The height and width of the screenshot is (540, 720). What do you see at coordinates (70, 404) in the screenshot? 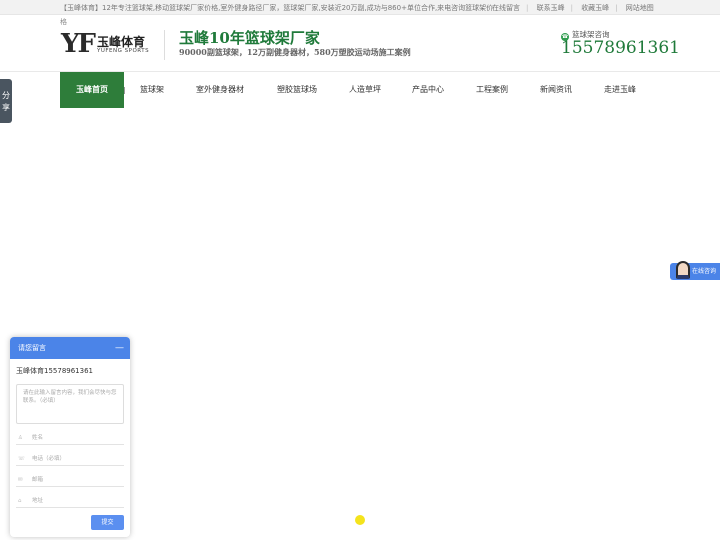
I see `message-content-field: 请在此输入留言内容，我们会尽快与您联系。（必填）` at bounding box center [70, 404].